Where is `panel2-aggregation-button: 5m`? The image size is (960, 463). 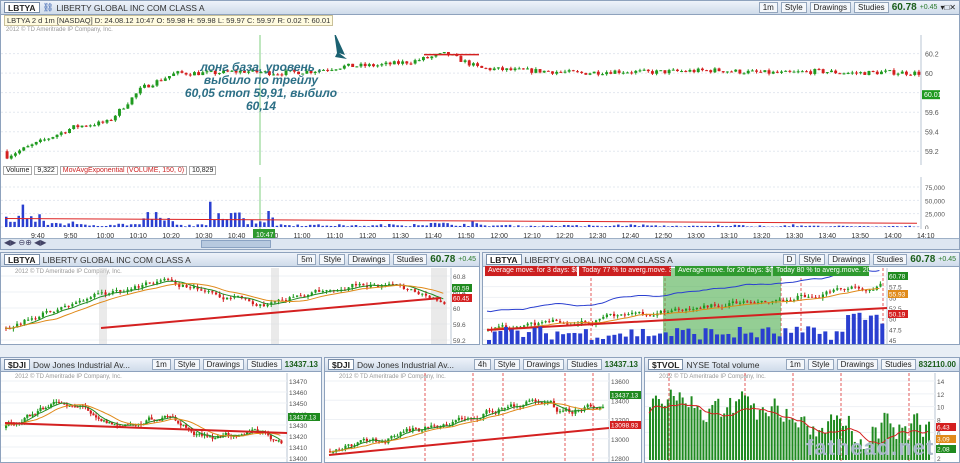
panel2-aggregation-button: 5m is located at coordinates (307, 259).